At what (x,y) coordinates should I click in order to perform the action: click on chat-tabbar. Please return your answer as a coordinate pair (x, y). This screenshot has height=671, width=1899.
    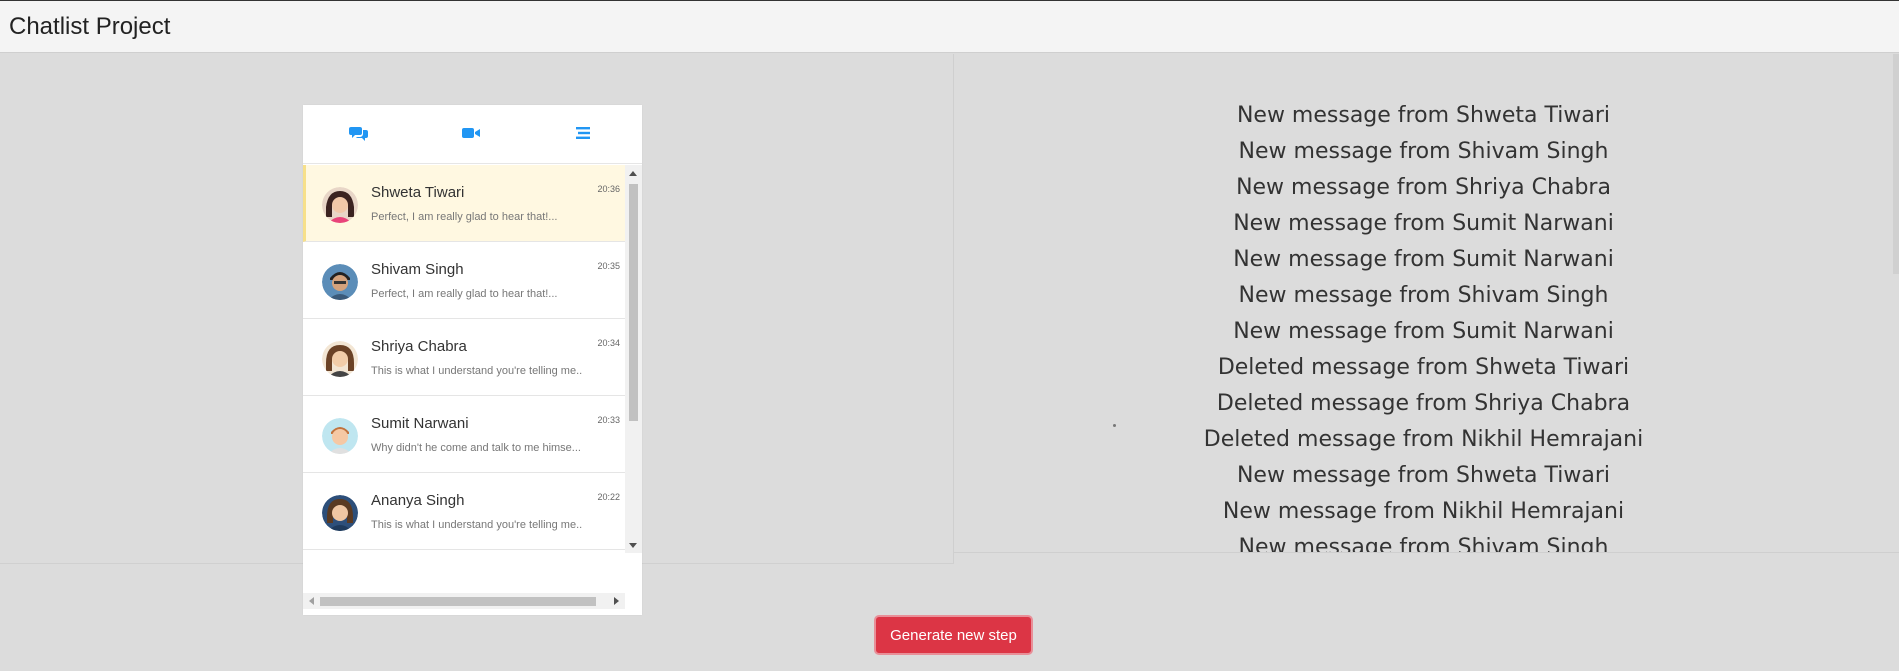
    Looking at the image, I should click on (472, 134).